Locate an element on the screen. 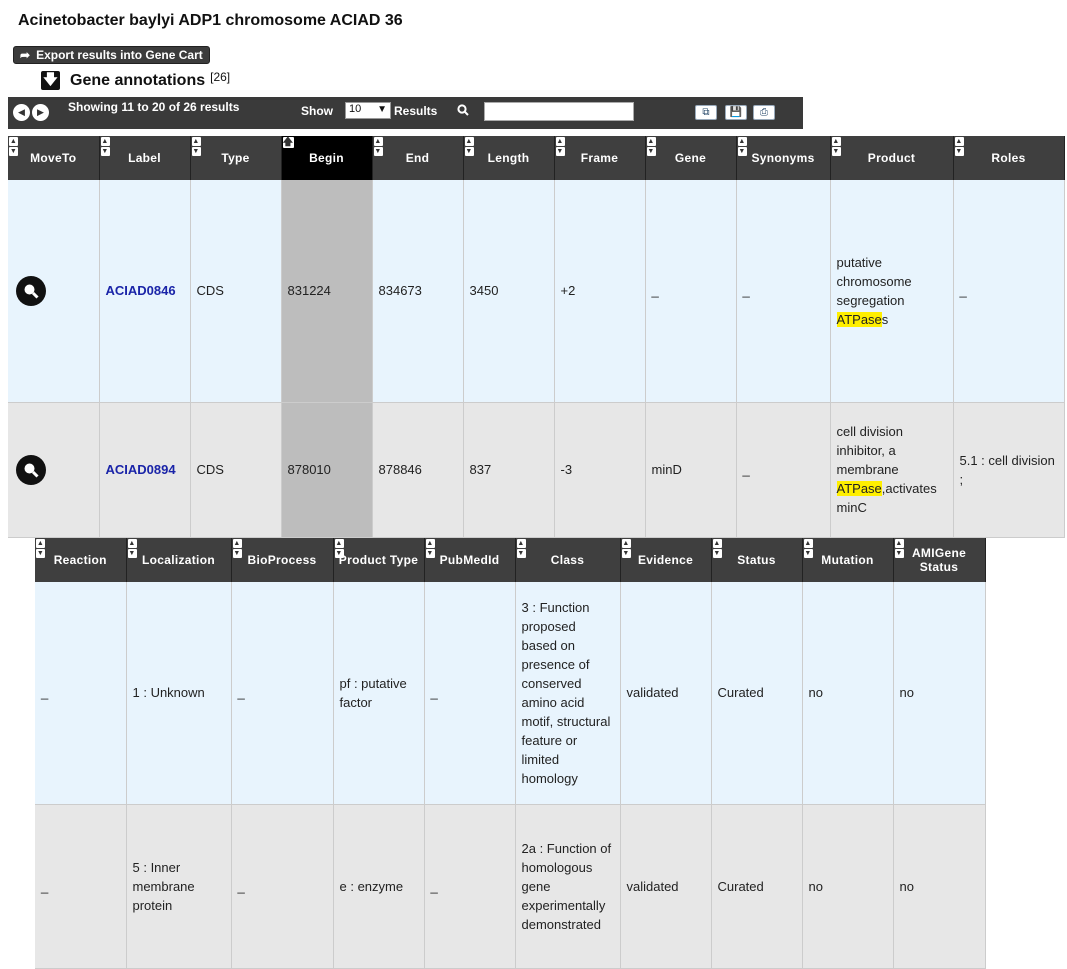 The width and height of the screenshot is (1067, 969). product-type-cell: e : enzyme is located at coordinates (379, 886).